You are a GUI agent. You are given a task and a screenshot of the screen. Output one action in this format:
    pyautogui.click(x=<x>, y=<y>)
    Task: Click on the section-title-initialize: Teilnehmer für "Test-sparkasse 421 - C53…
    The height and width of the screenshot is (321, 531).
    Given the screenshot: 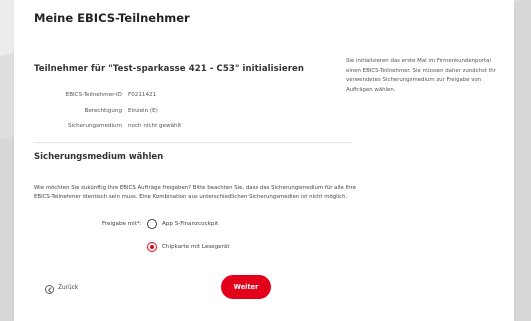 What is the action you would take?
    pyautogui.click(x=169, y=69)
    